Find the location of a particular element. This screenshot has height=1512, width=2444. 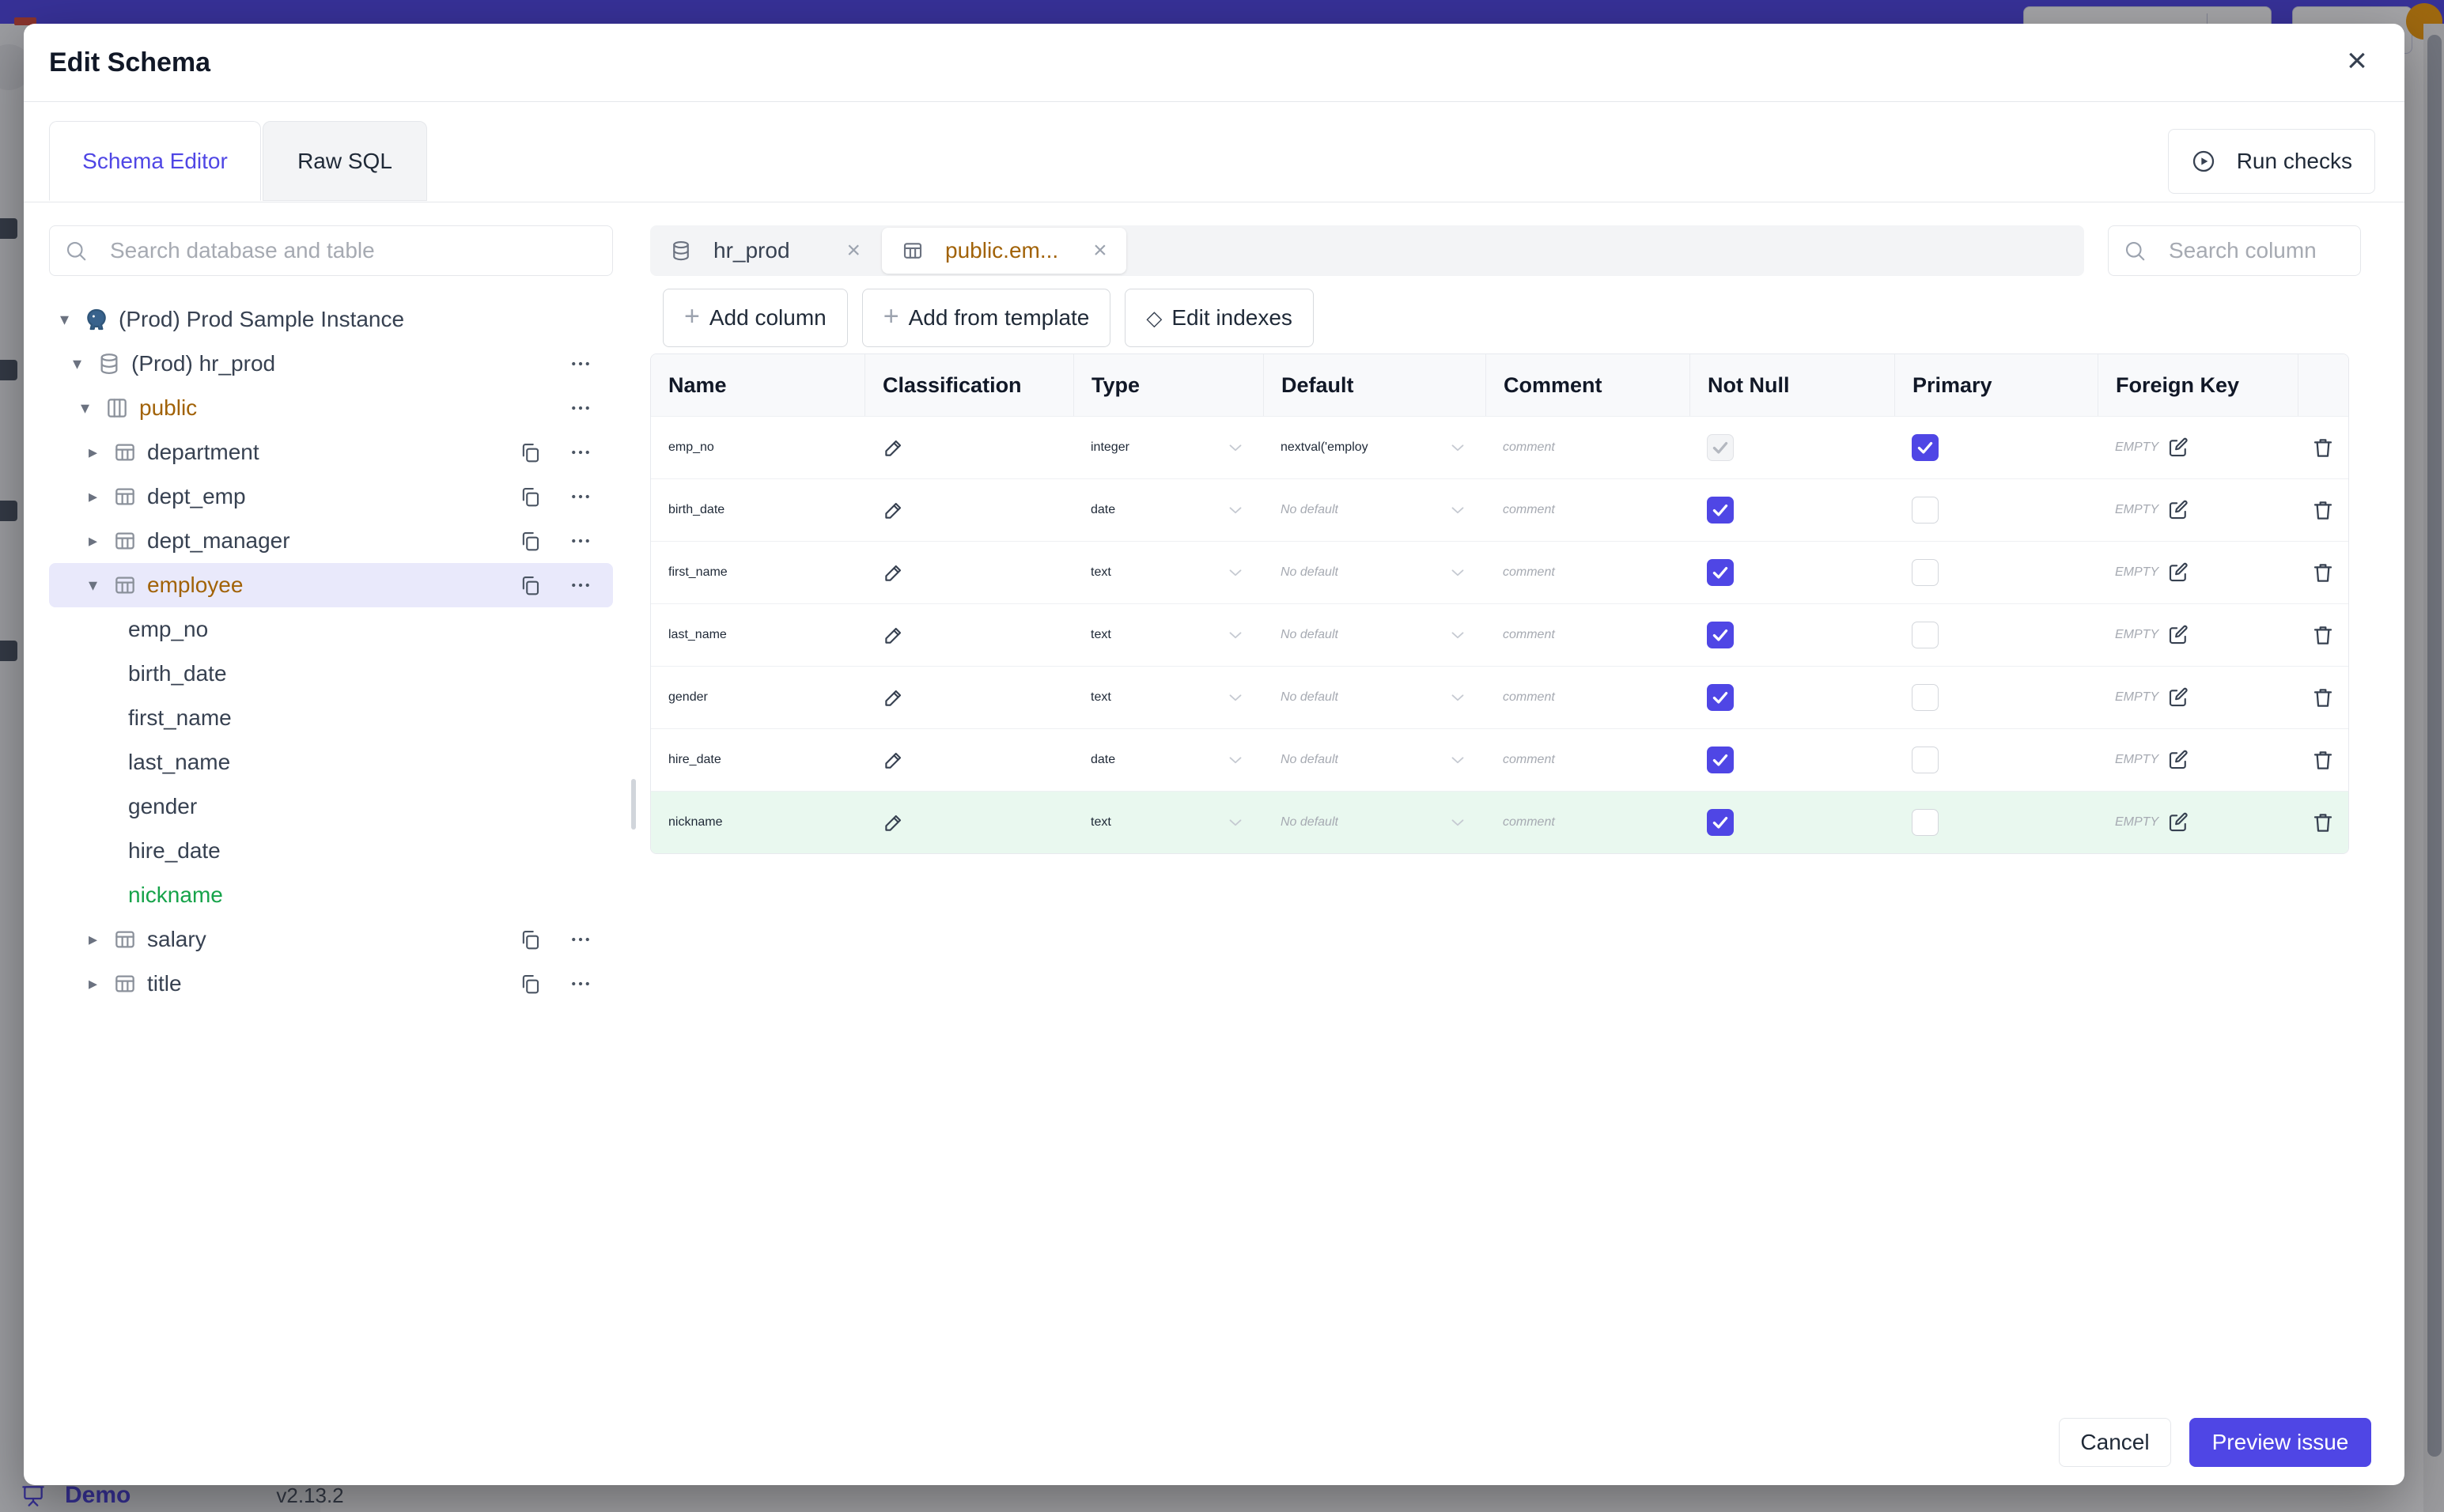

tree-column-nickname: nickname is located at coordinates (331, 895).